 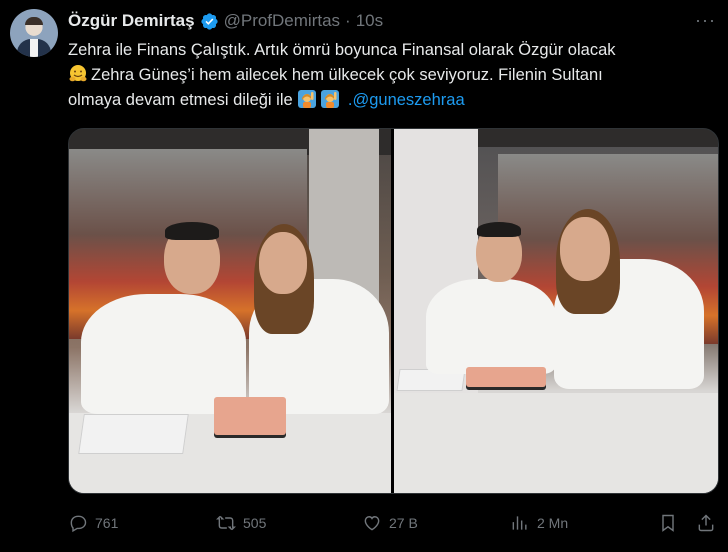 What do you see at coordinates (553, 523) in the screenshot?
I see `view-count: 2 Mn` at bounding box center [553, 523].